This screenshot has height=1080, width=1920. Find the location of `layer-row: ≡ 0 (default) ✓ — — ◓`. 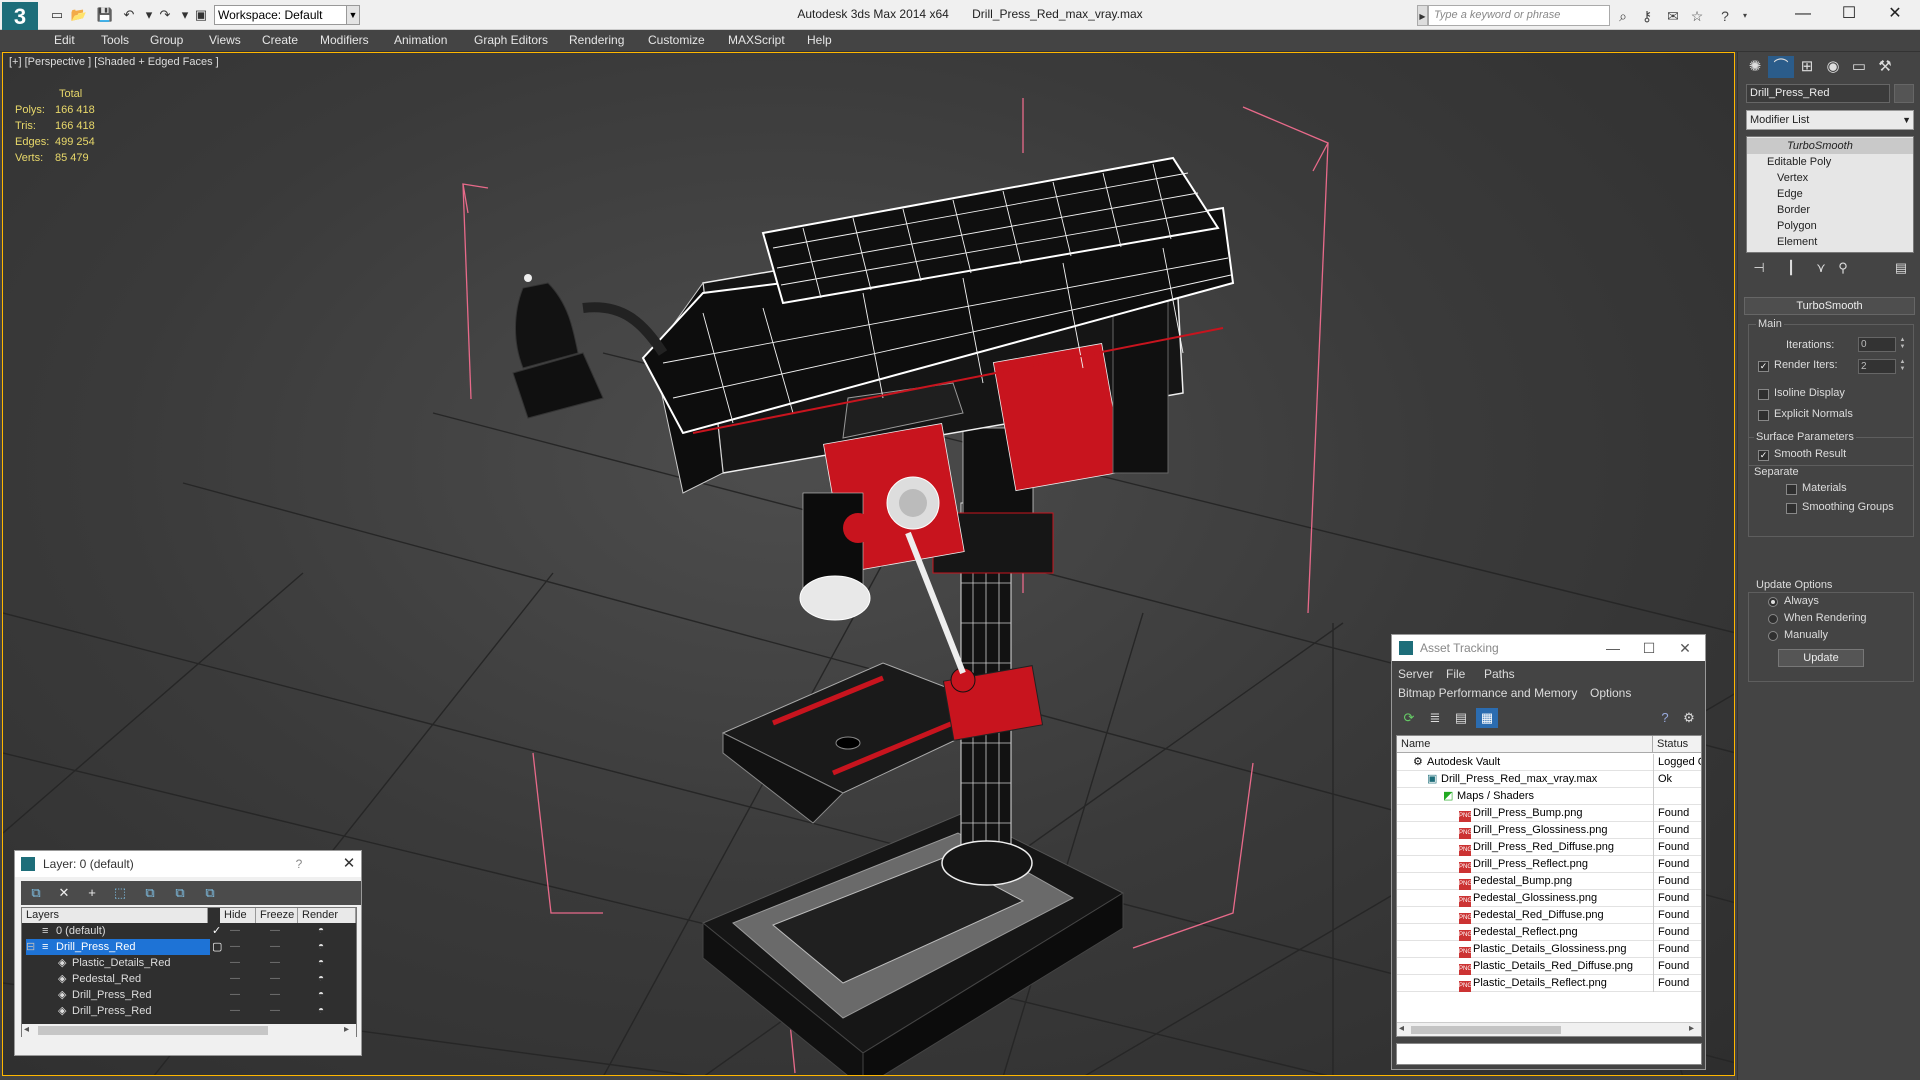

layer-row: ≡ 0 (default) ✓ — — ◓ is located at coordinates (189, 931).